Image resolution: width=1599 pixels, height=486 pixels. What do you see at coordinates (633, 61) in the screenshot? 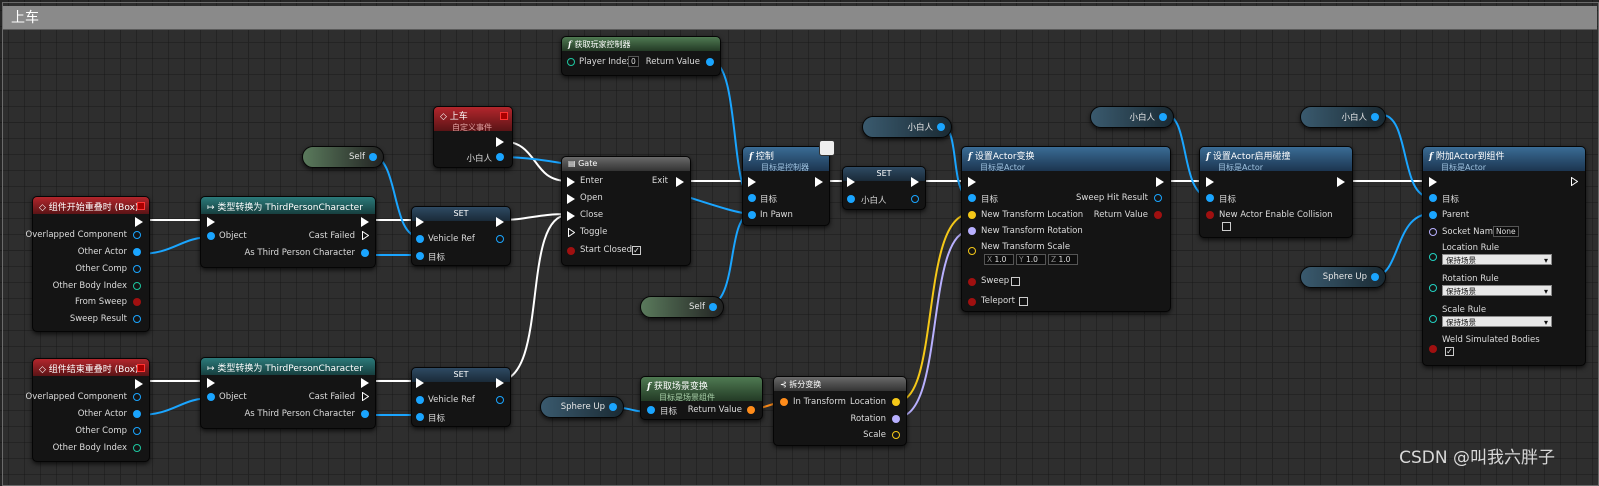
I see `player-index-input: 0` at bounding box center [633, 61].